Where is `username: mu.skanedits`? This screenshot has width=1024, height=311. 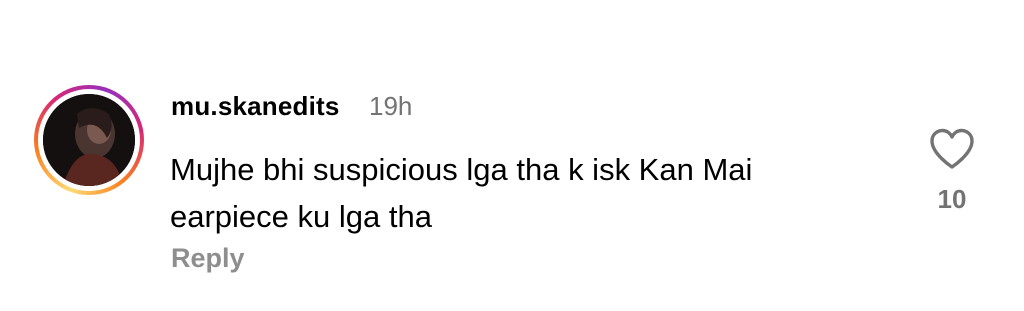 username: mu.skanedits is located at coordinates (255, 106).